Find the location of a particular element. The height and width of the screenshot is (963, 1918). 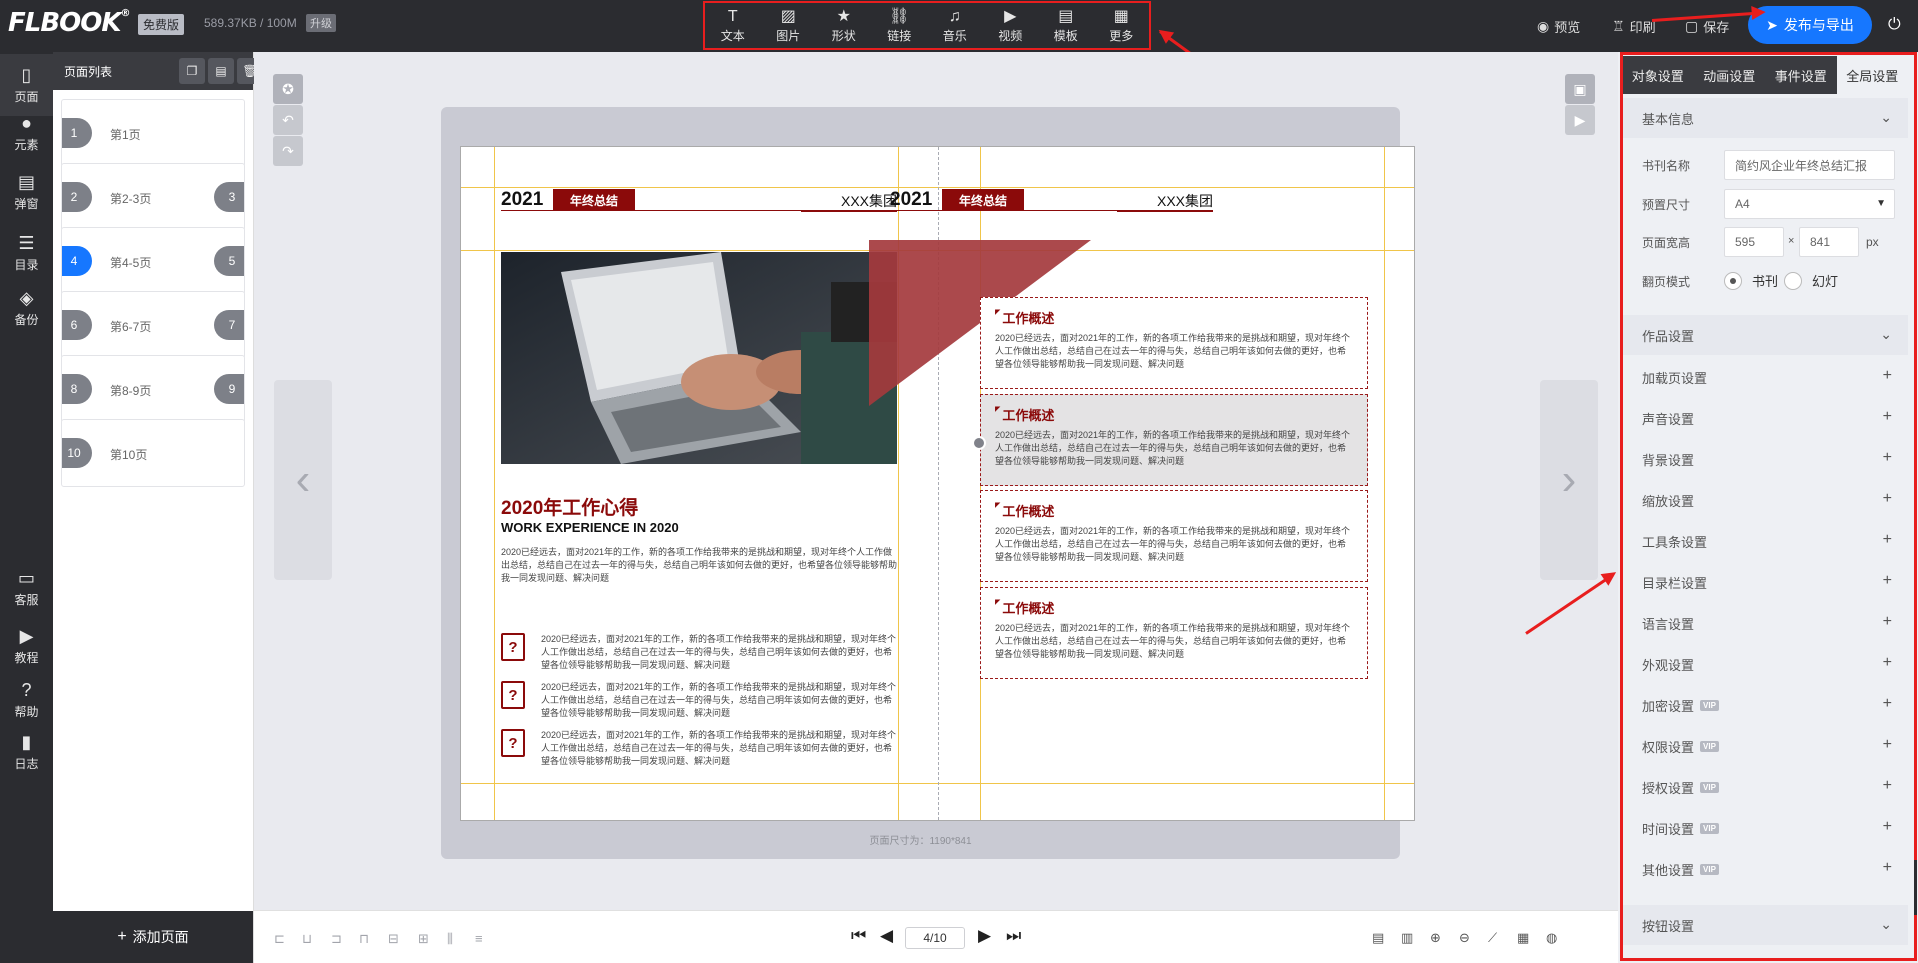

play-preview-icon: ▶ is located at coordinates (1580, 120).